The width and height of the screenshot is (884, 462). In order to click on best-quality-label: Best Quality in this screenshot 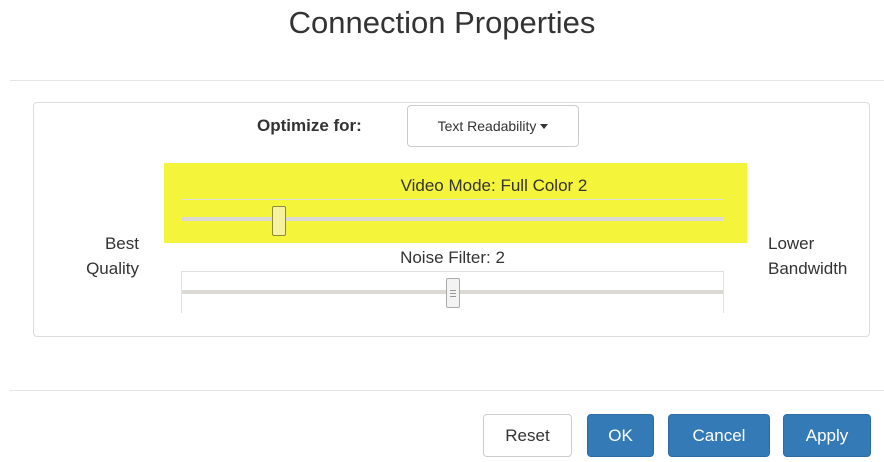, I will do `click(112, 256)`.